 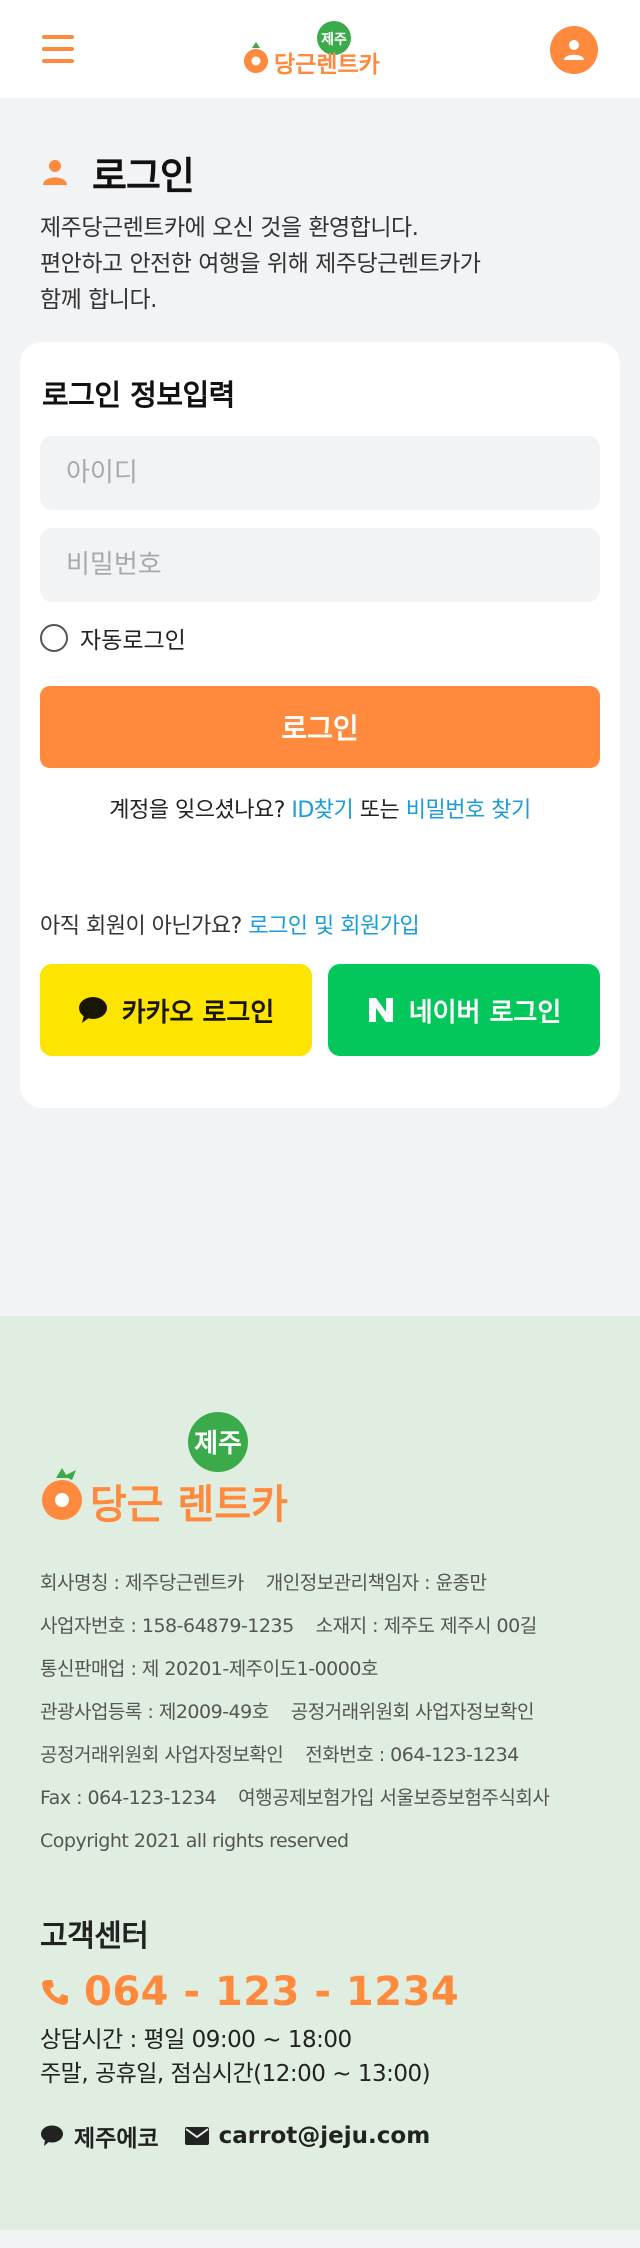 I want to click on header-logo-badge: 제주, so click(x=334, y=40).